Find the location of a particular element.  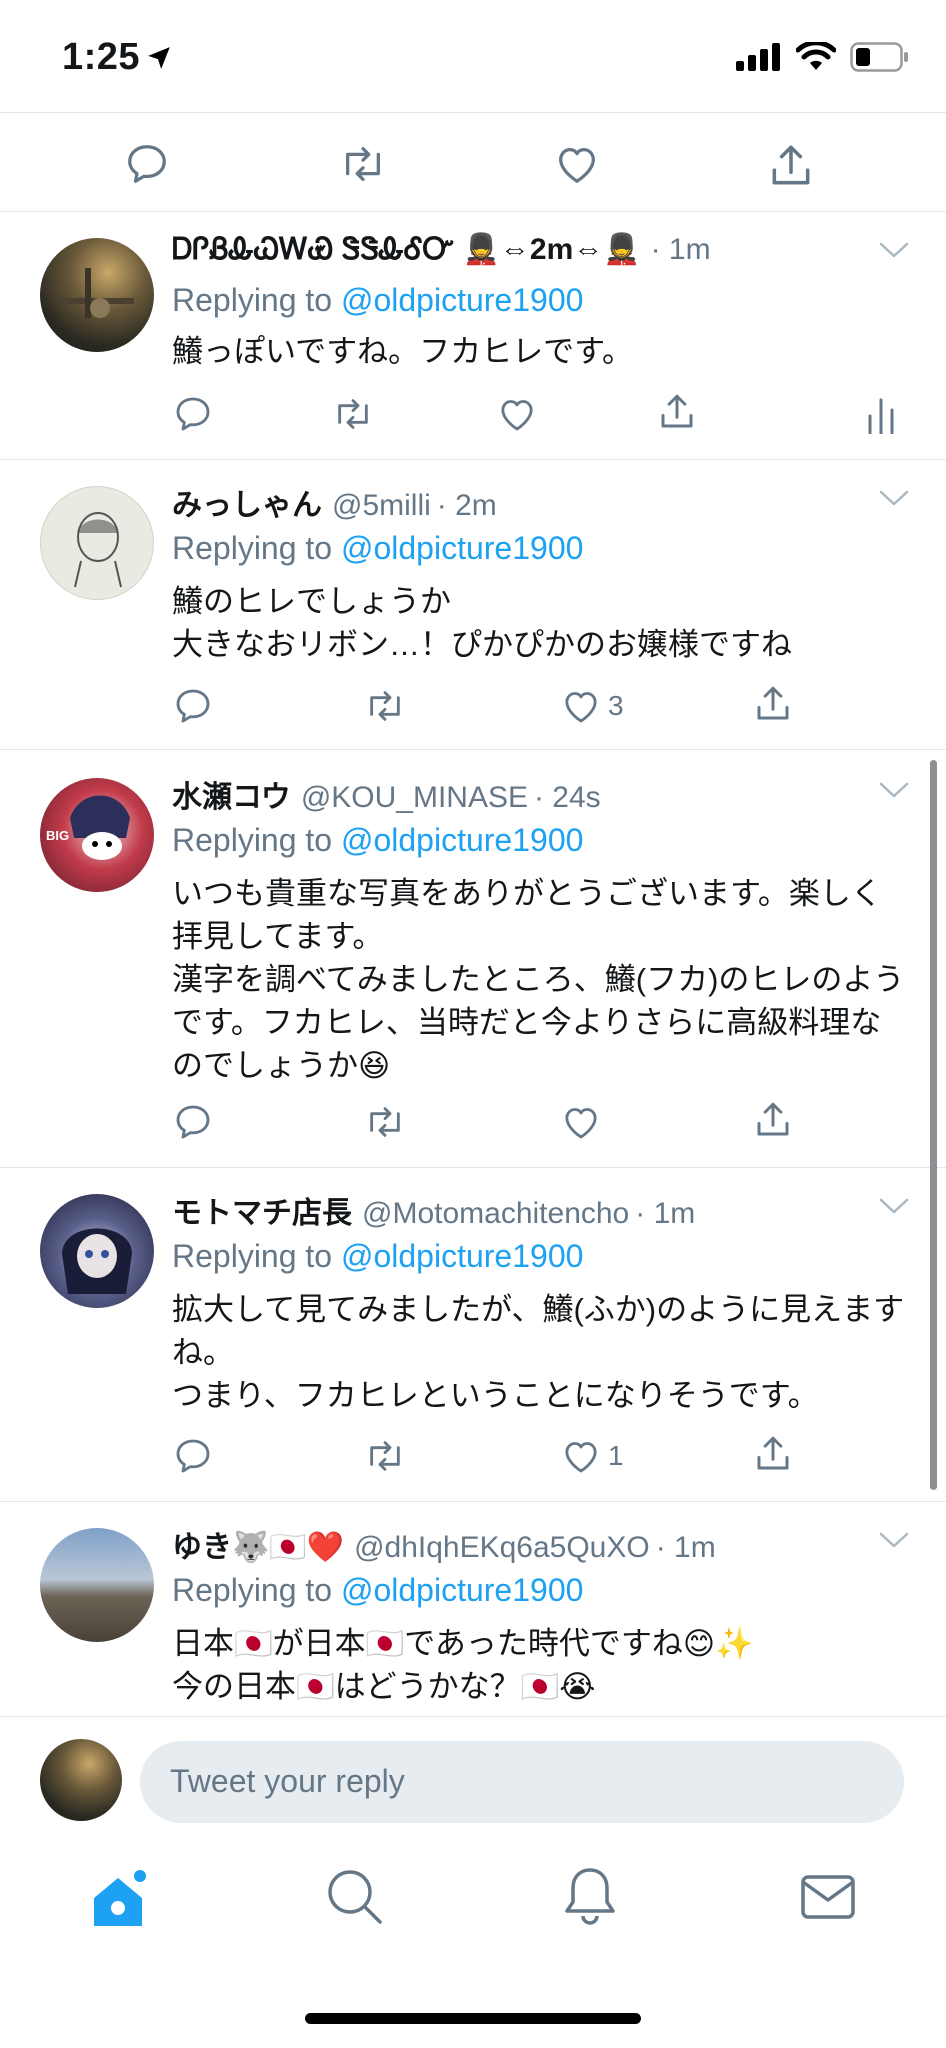

user-handle: @KOU_MINASE is located at coordinates (414, 798).